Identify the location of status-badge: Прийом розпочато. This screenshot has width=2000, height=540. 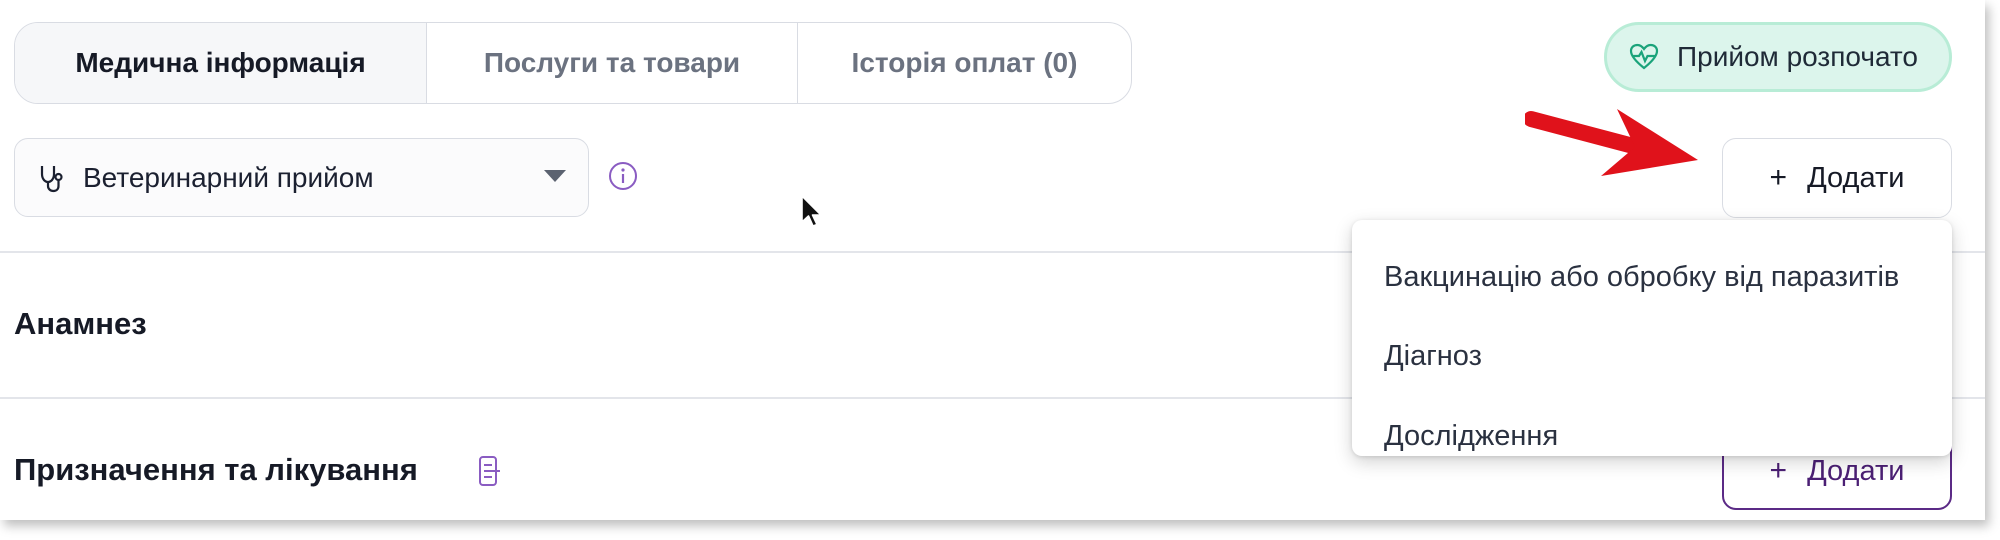
(1778, 57).